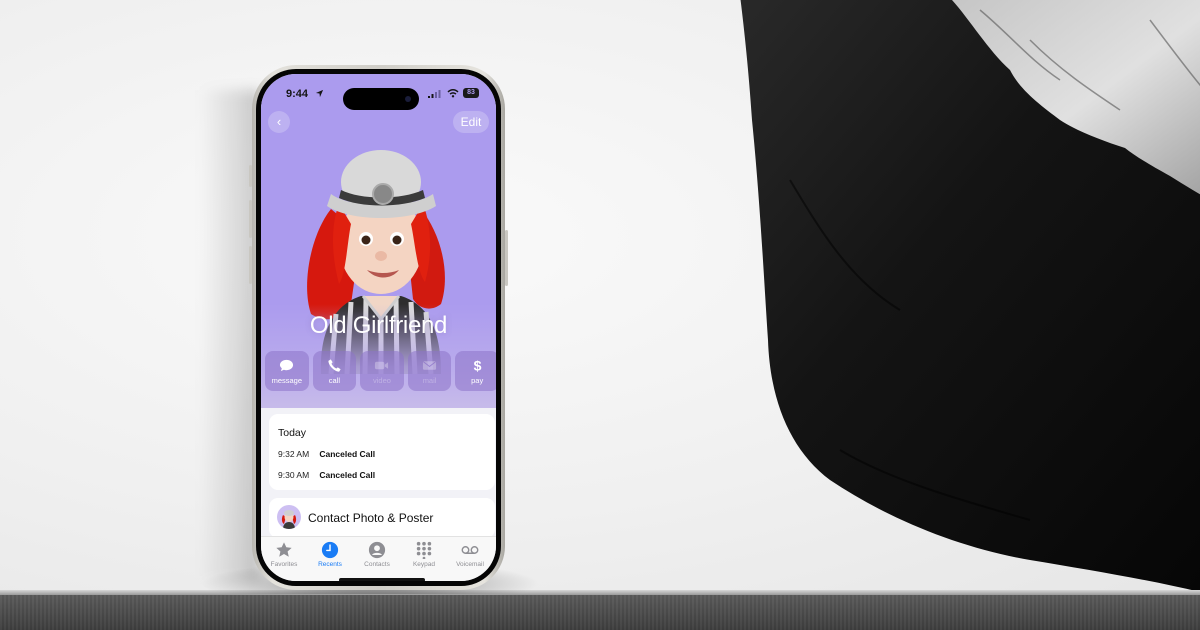  Describe the element at coordinates (408, 99) in the screenshot. I see `front-camera` at that location.